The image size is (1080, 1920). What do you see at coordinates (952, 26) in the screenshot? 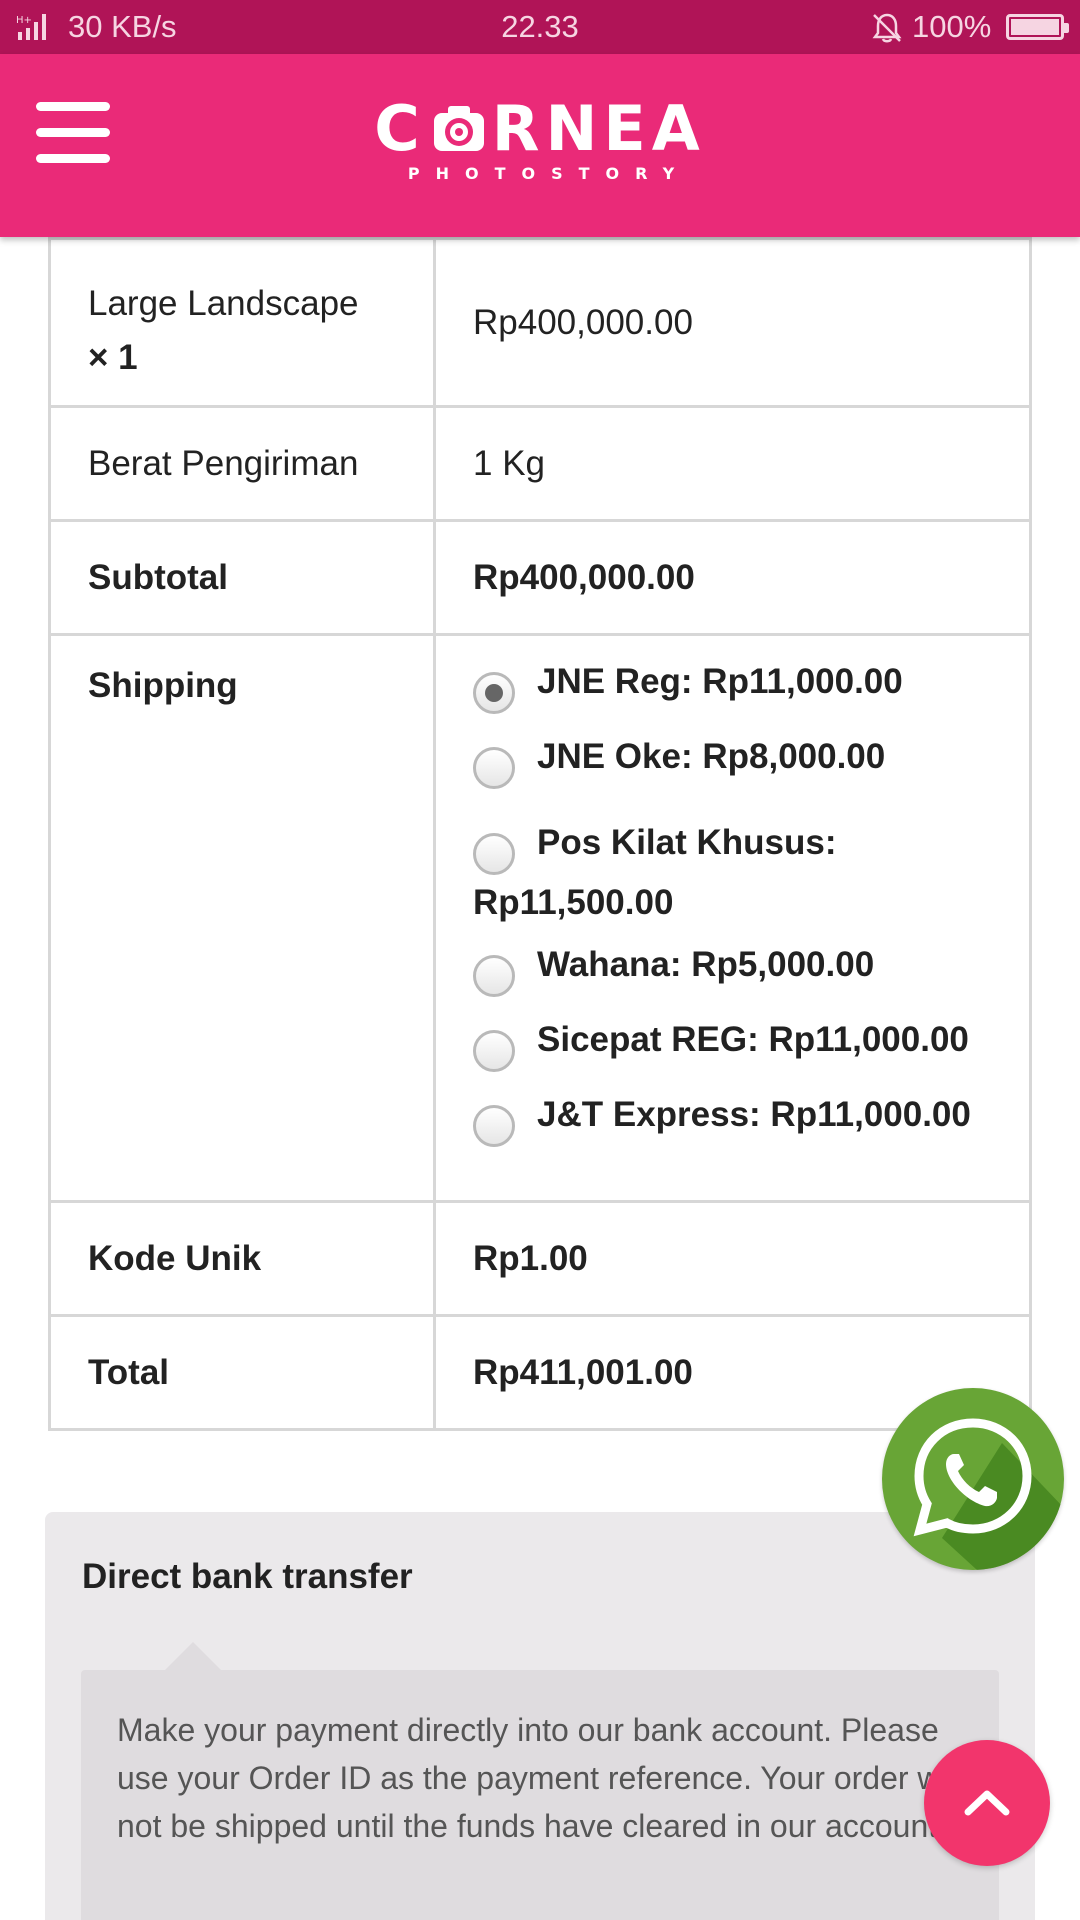
I see `battery-percentage: 100%` at bounding box center [952, 26].